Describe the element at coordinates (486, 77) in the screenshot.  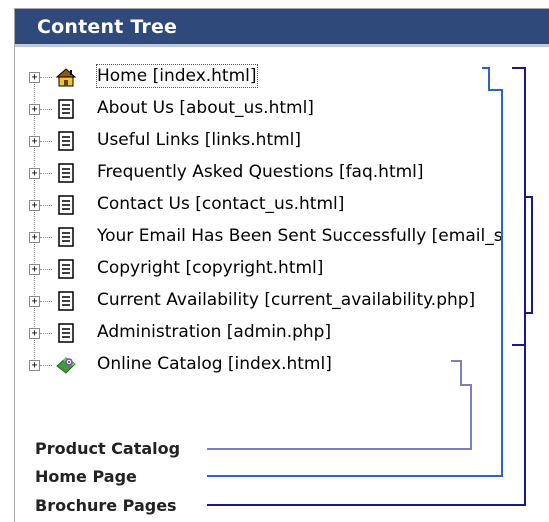
I see `home-page-bracket` at that location.